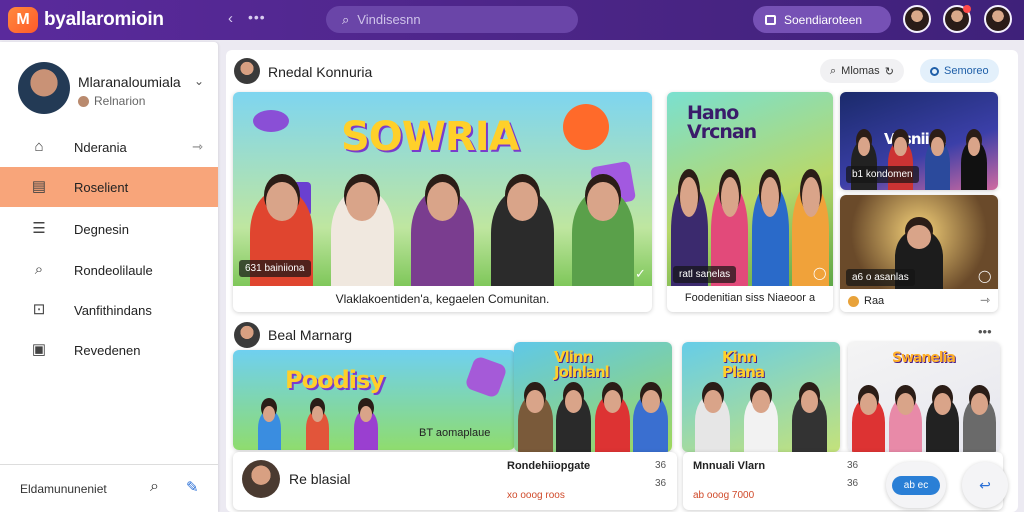 The image size is (1024, 512). What do you see at coordinates (843, 481) in the screenshot?
I see `post-card: Mnnuali Vlarn ab ooog 7000 36 36` at bounding box center [843, 481].